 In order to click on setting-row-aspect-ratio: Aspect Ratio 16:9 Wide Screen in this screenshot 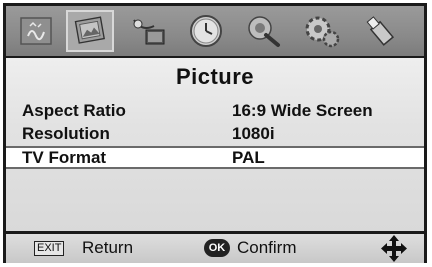, I will do `click(215, 110)`.